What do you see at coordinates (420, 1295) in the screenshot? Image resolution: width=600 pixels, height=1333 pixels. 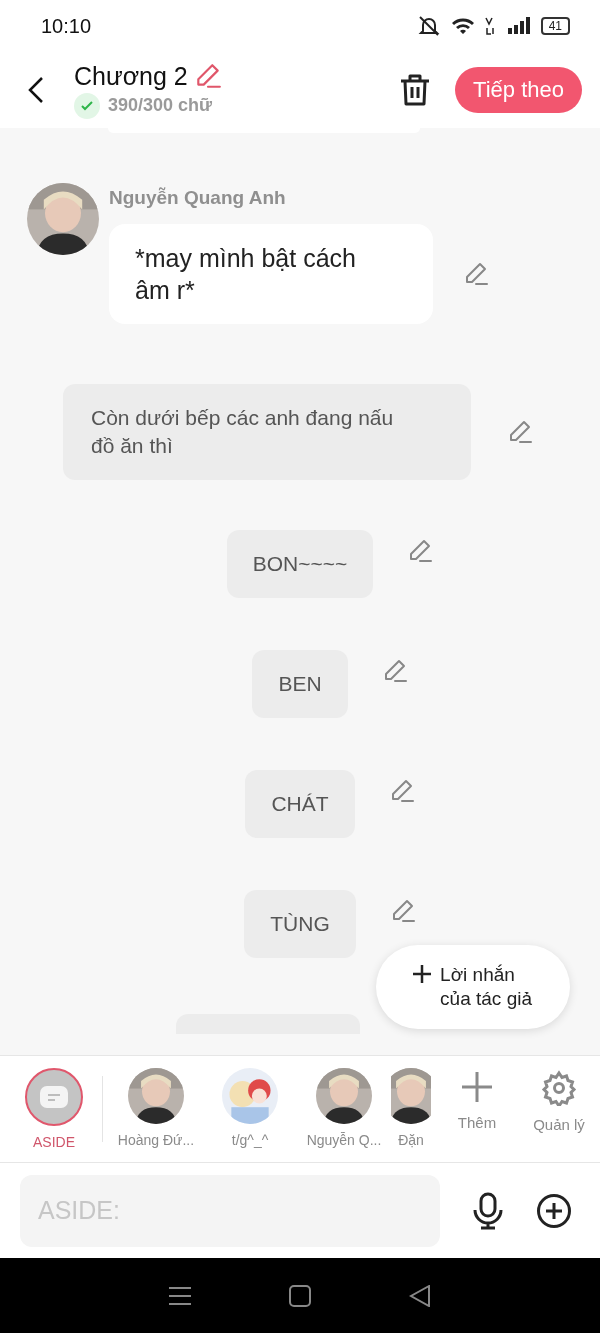 I see `back-icon` at bounding box center [420, 1295].